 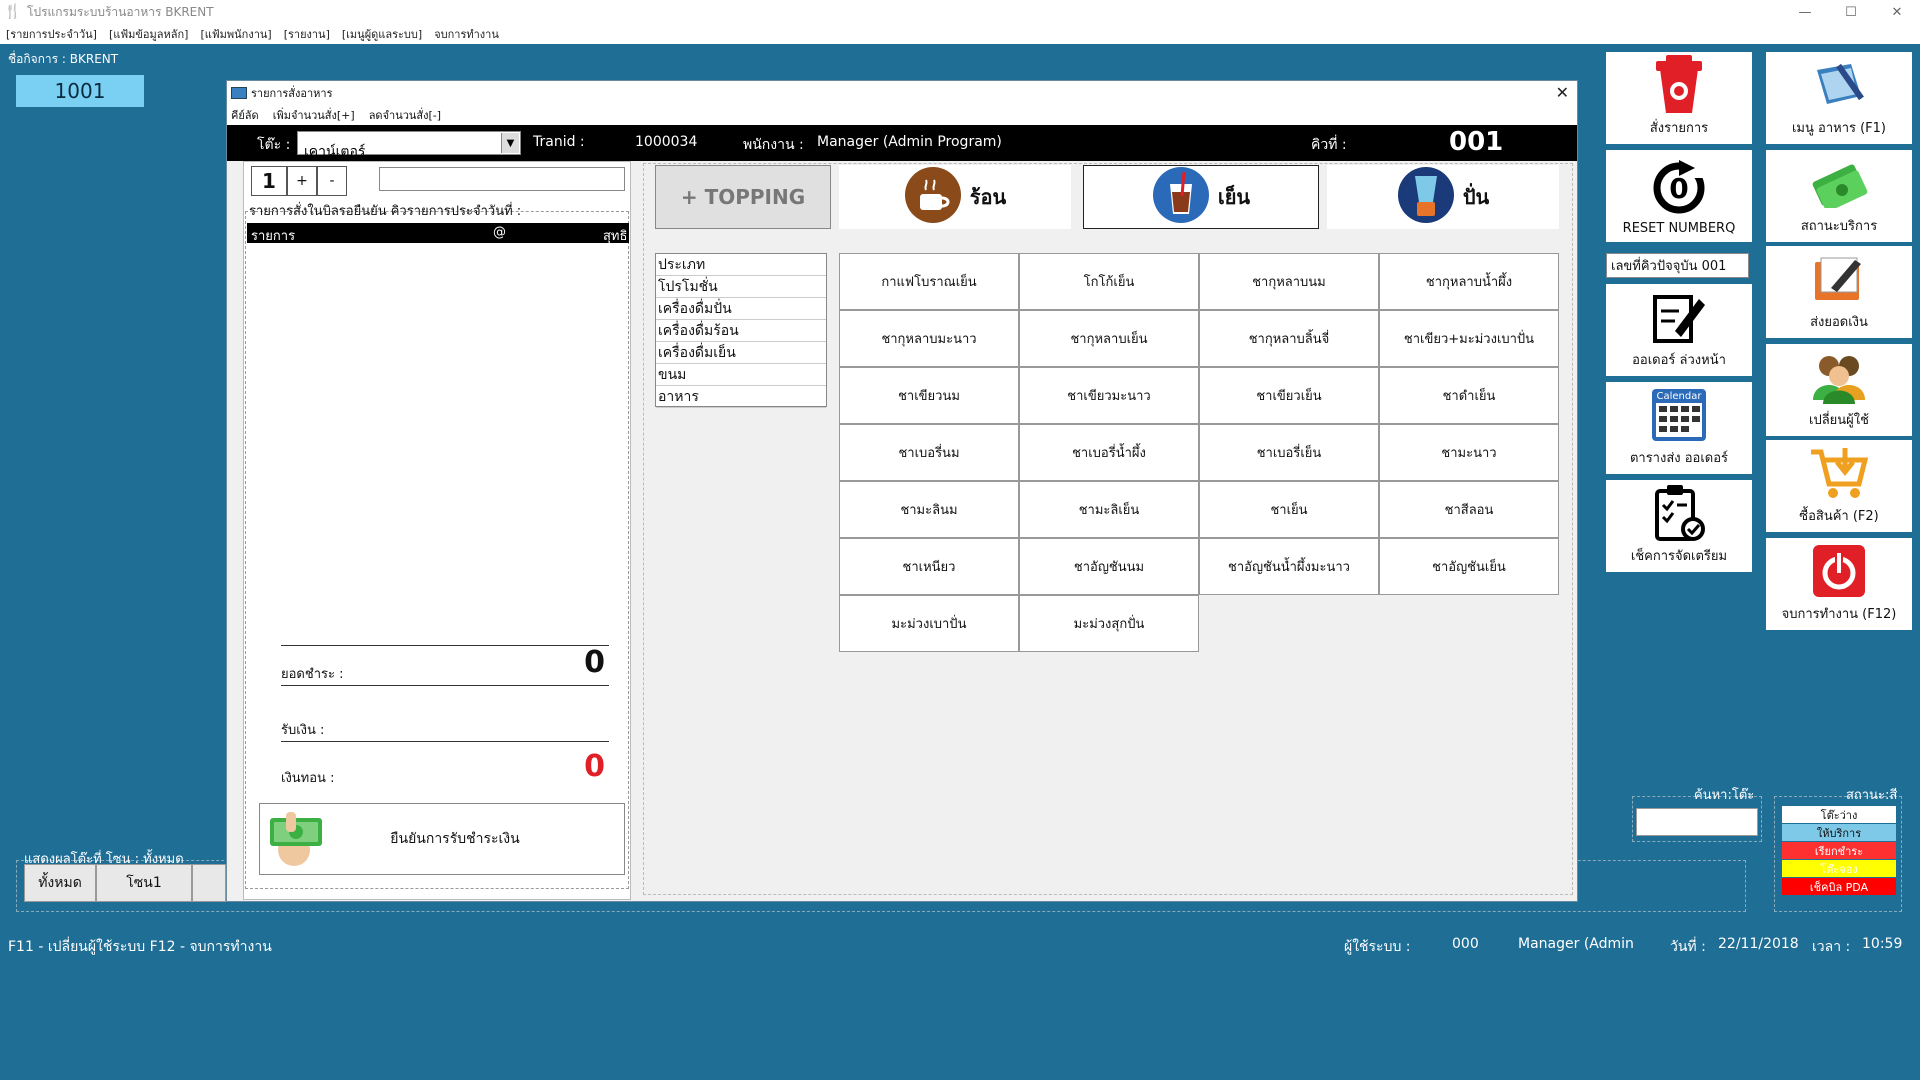 What do you see at coordinates (1562, 92) in the screenshot?
I see `dialog-close-icon: ✕` at bounding box center [1562, 92].